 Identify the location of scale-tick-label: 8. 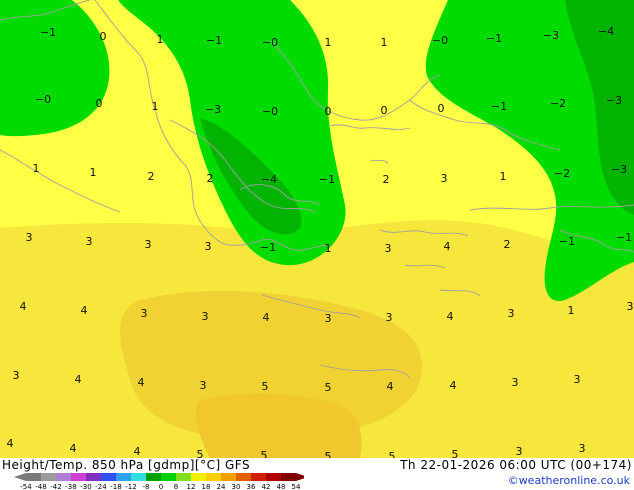
(176, 486).